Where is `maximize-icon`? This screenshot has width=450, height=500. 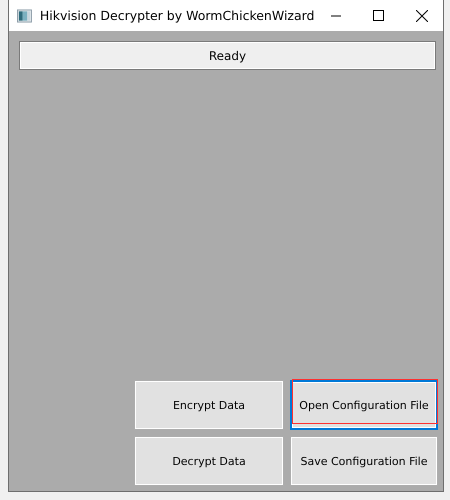
maximize-icon is located at coordinates (378, 15).